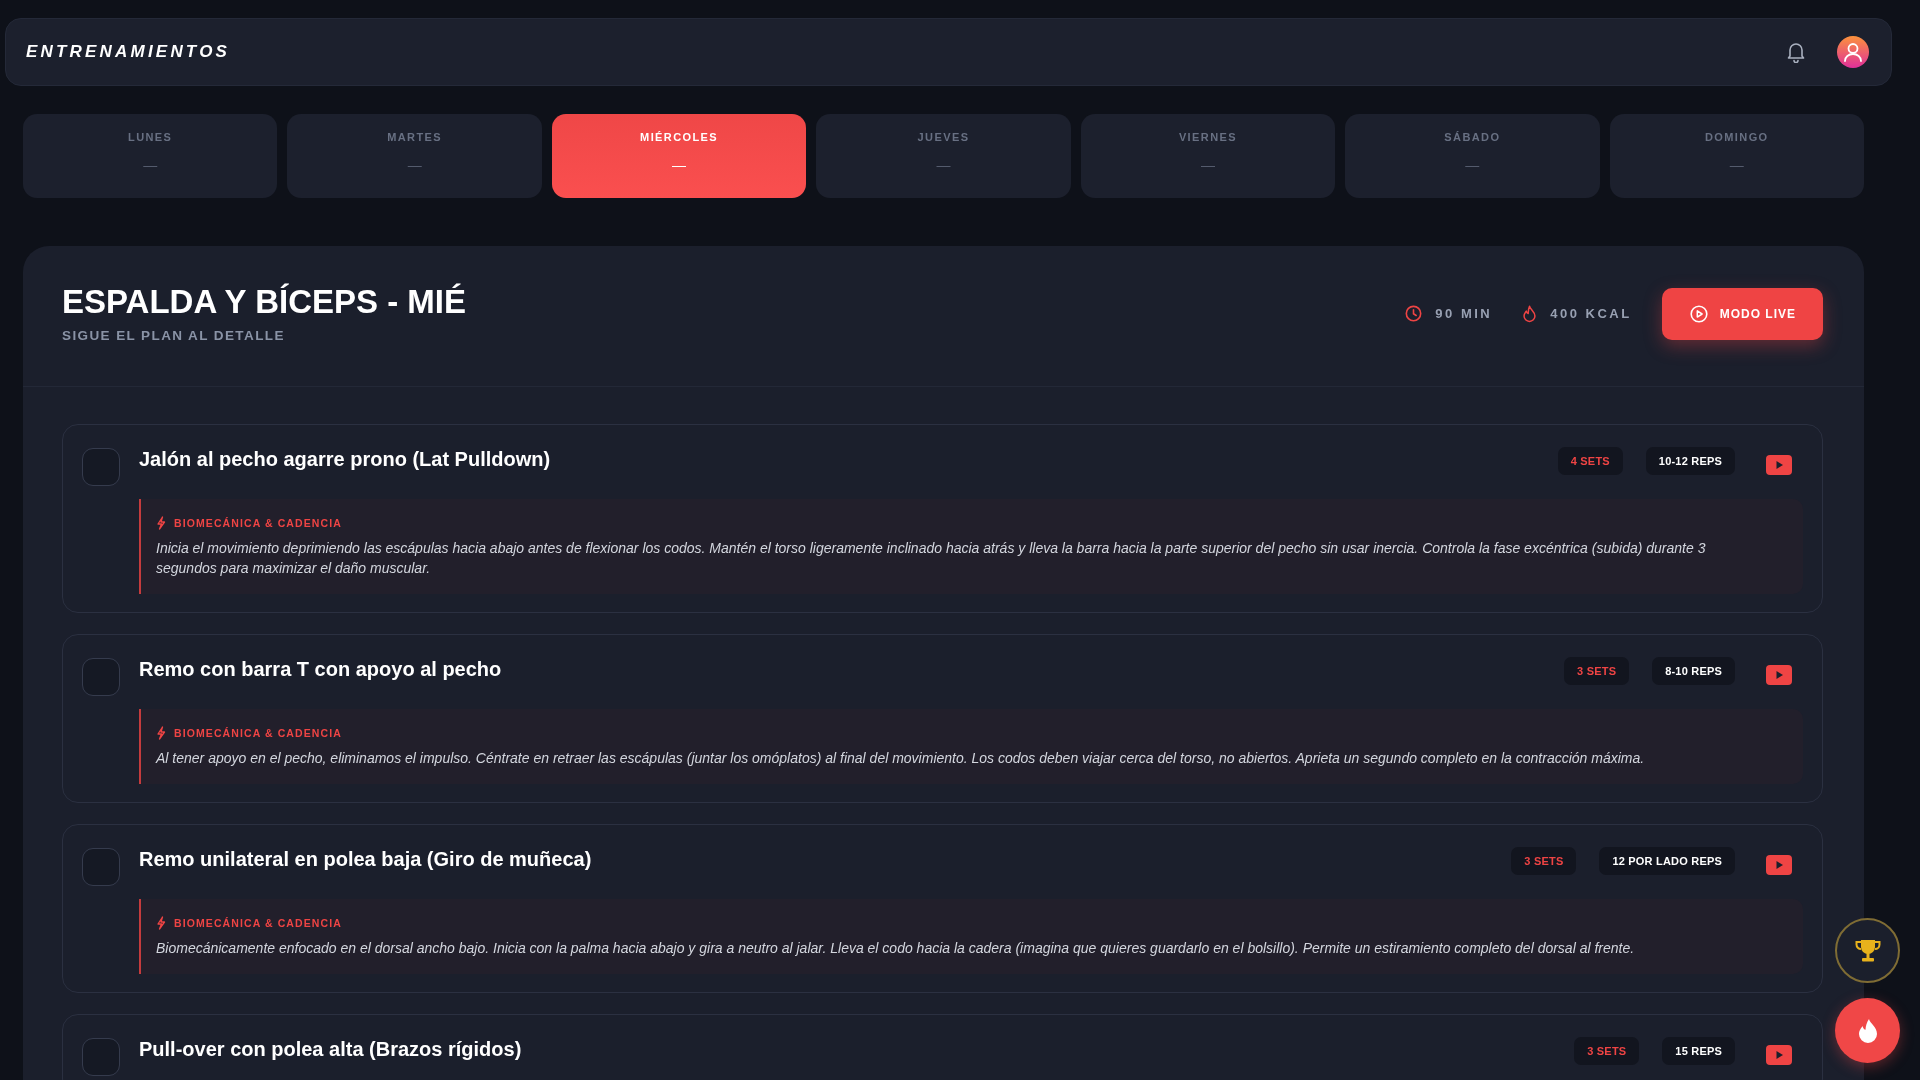 This screenshot has height=1080, width=1920. I want to click on exercise-name: Jalón al pecho agarre prono (Lat Pulldown), so click(345, 459).